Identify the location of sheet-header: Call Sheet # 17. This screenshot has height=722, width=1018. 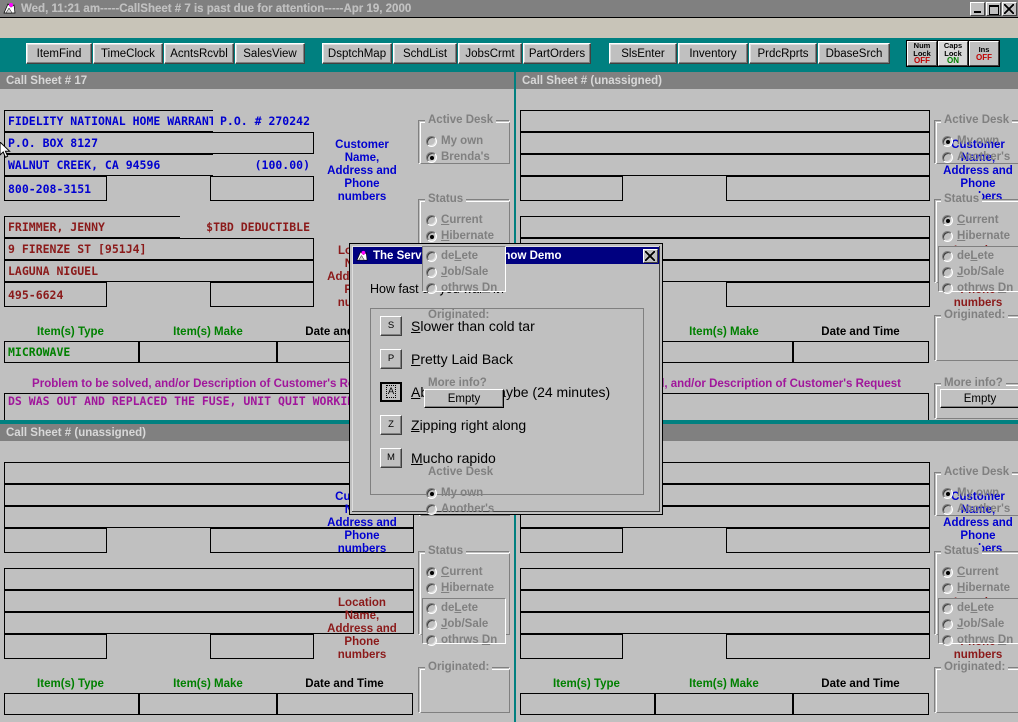
(257, 80).